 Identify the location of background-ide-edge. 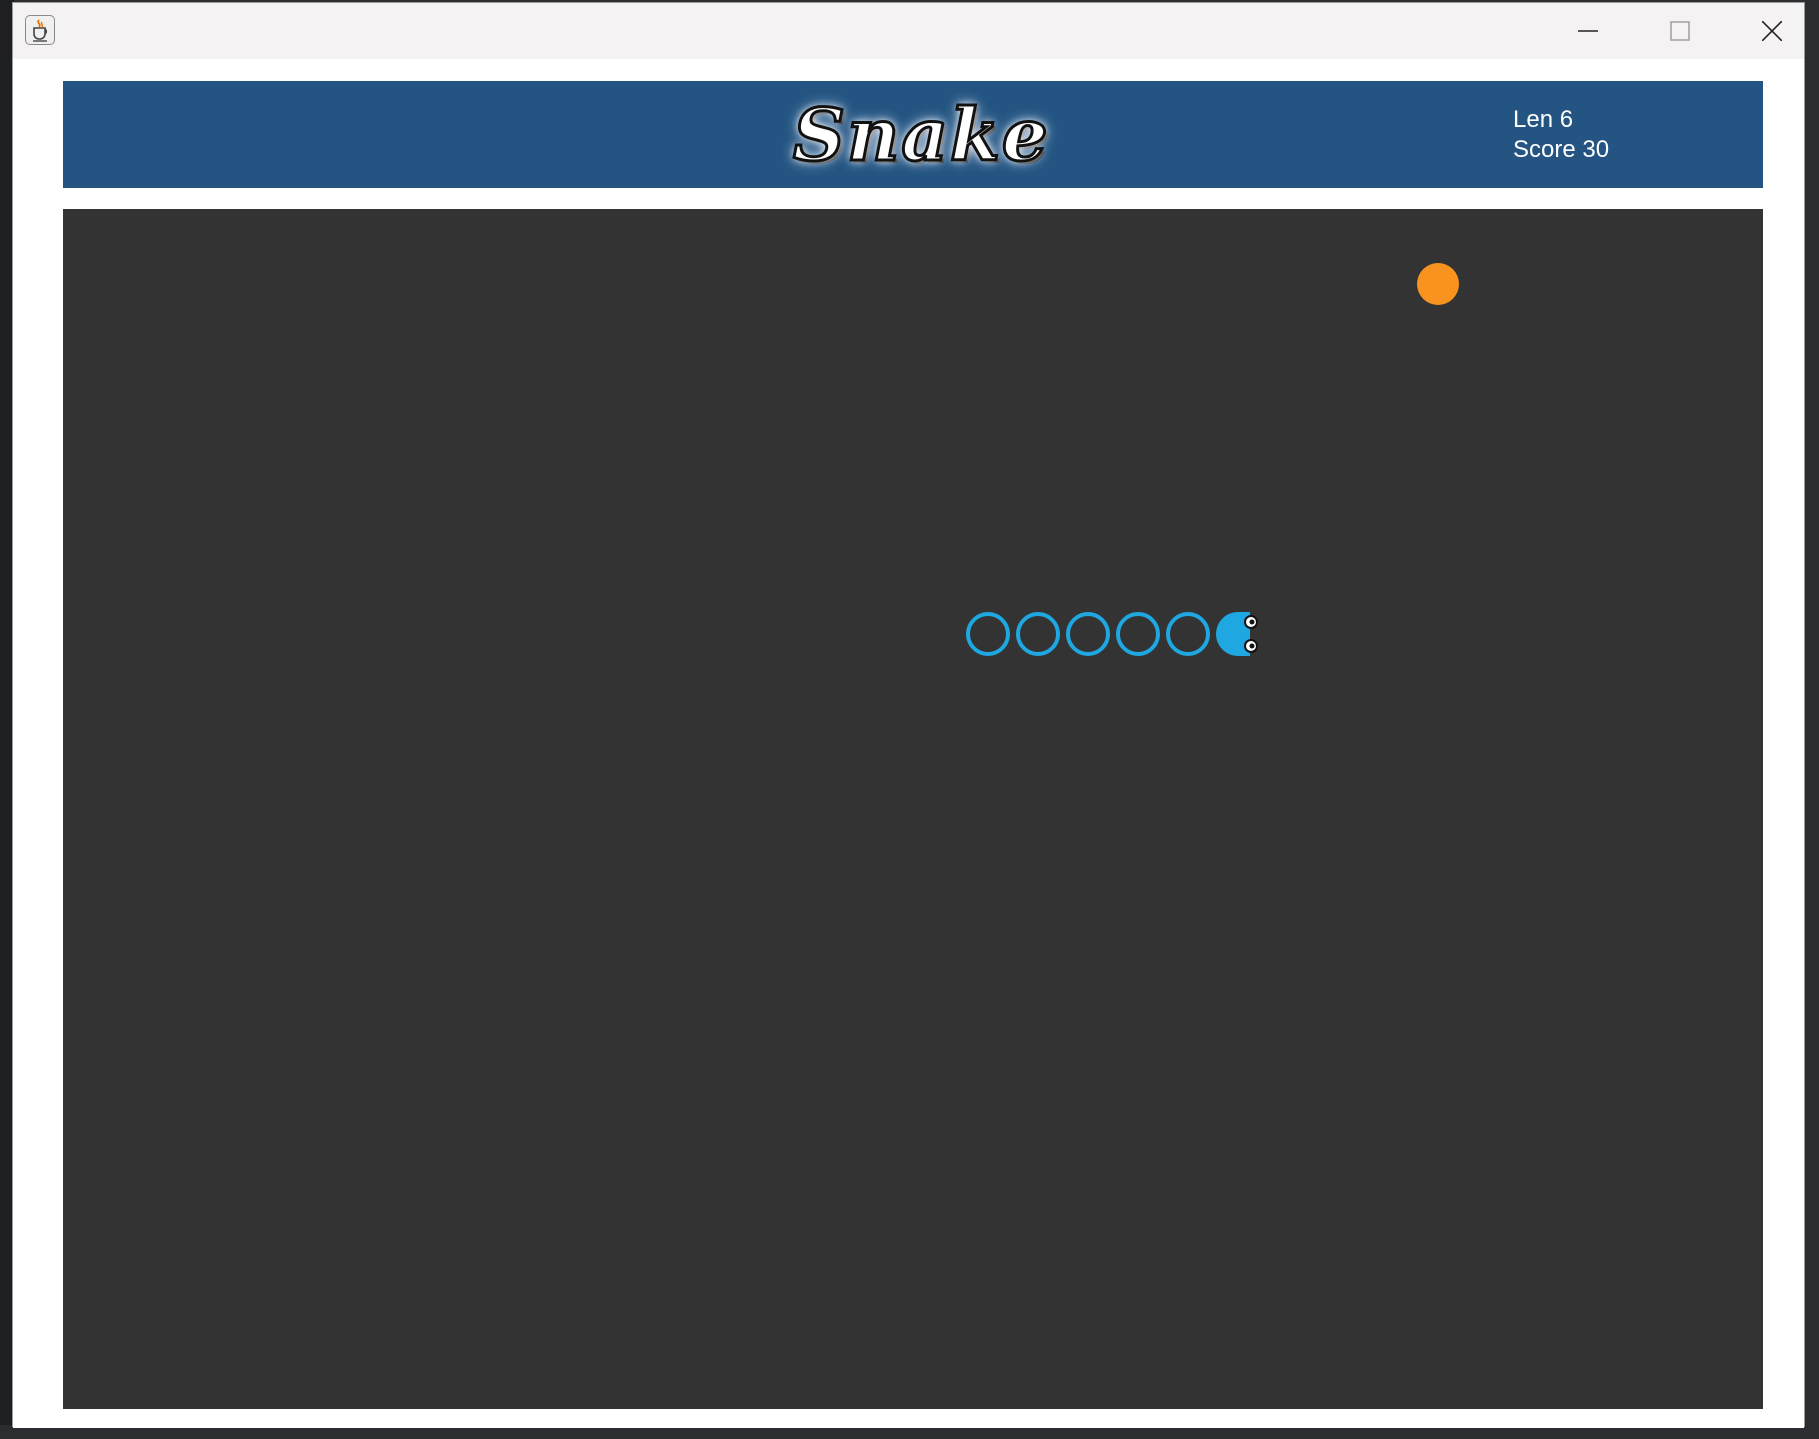
(1812, 719).